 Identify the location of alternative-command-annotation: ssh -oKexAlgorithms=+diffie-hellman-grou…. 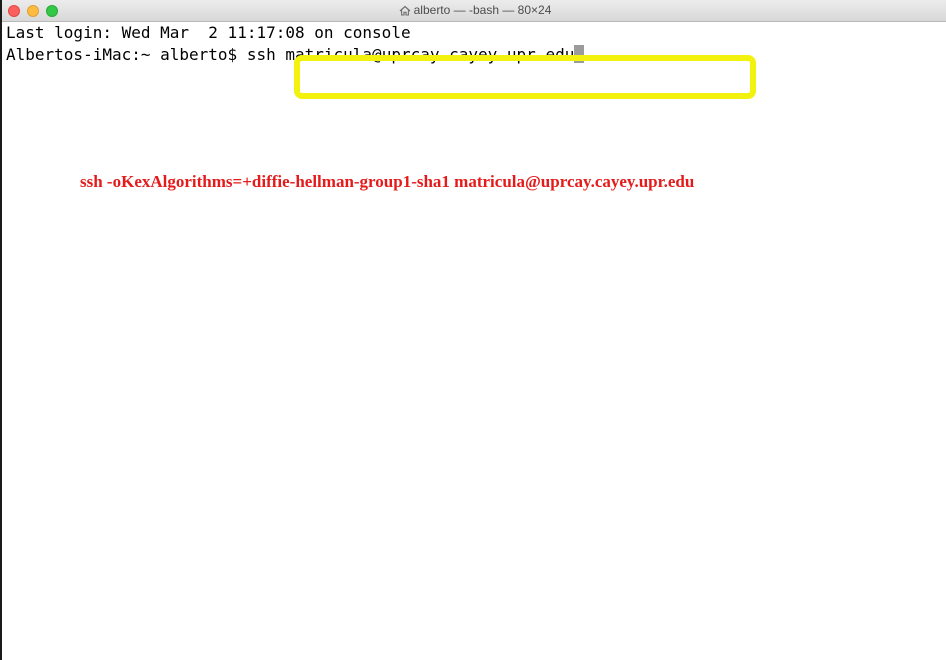
(387, 181).